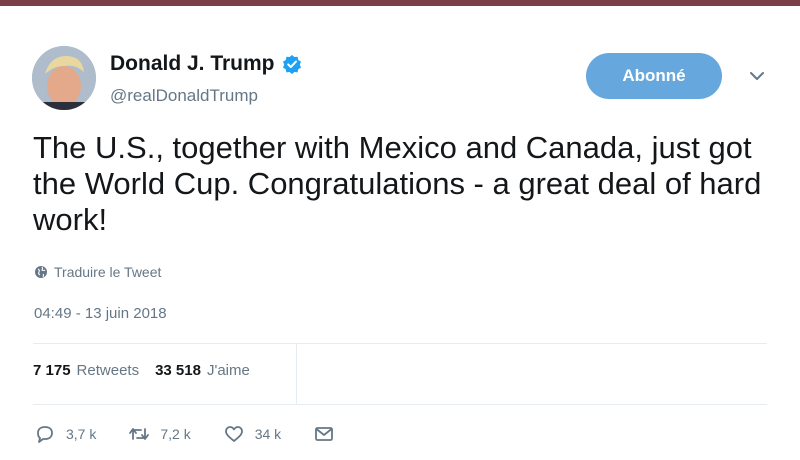 The image size is (800, 460). I want to click on retweet-count: 7,2 k, so click(175, 434).